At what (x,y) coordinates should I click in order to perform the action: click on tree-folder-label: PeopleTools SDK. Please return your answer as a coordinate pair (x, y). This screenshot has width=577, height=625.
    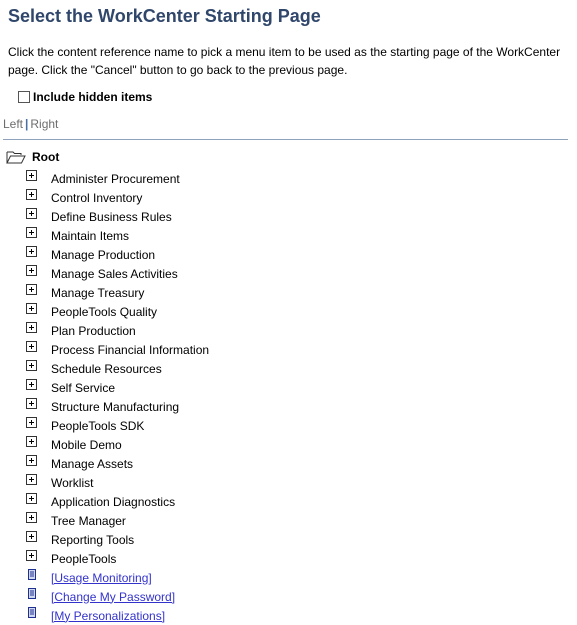
    Looking at the image, I should click on (97, 426).